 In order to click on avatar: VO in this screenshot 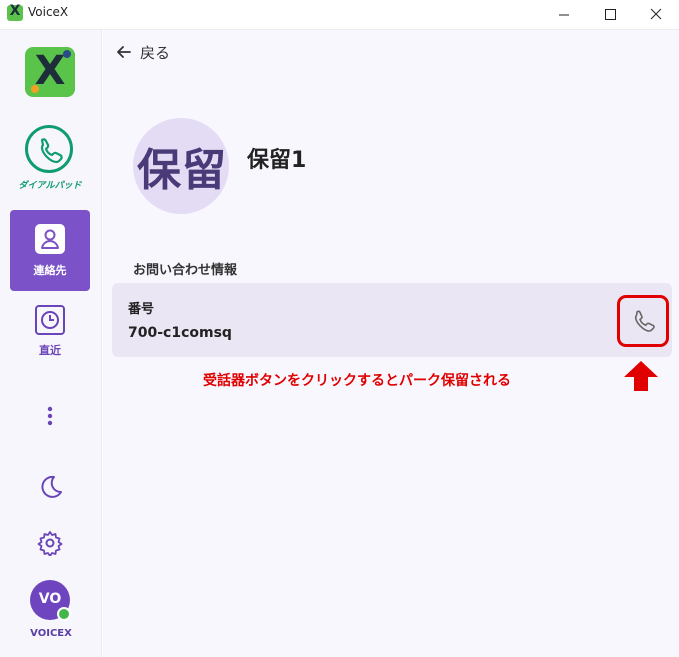, I will do `click(50, 600)`.